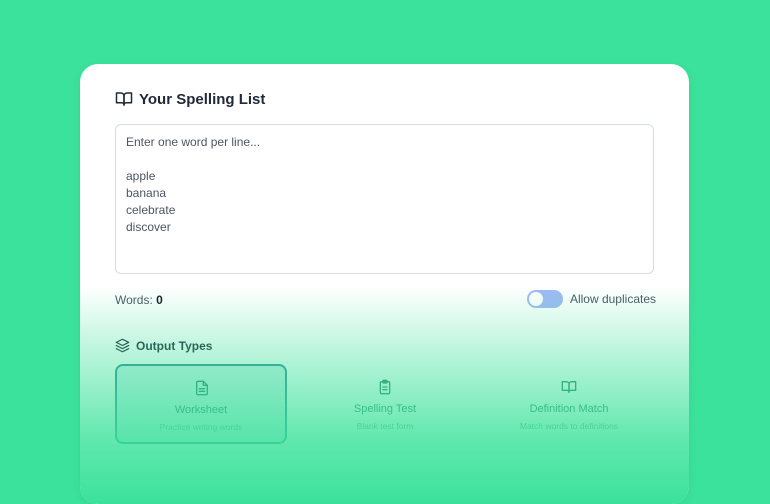 The width and height of the screenshot is (770, 504). Describe the element at coordinates (134, 300) in the screenshot. I see `word-count-label: Words:` at that location.